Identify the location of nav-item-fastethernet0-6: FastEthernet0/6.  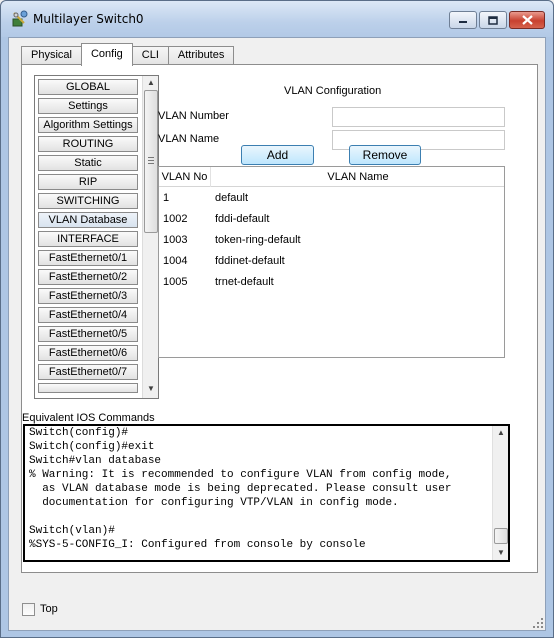
(88, 353).